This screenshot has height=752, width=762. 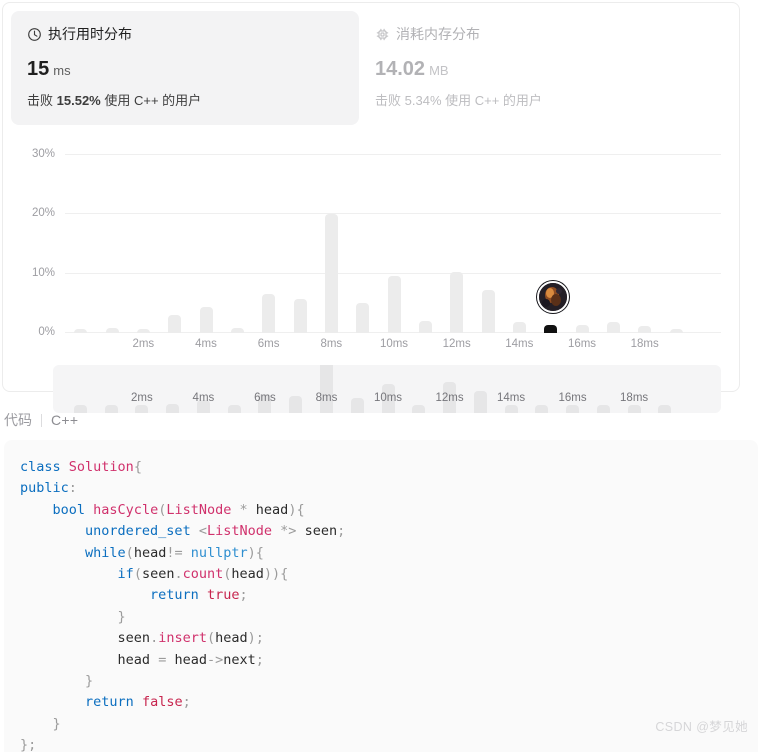 What do you see at coordinates (203, 398) in the screenshot?
I see `minimap-x-axis-tick: 4ms` at bounding box center [203, 398].